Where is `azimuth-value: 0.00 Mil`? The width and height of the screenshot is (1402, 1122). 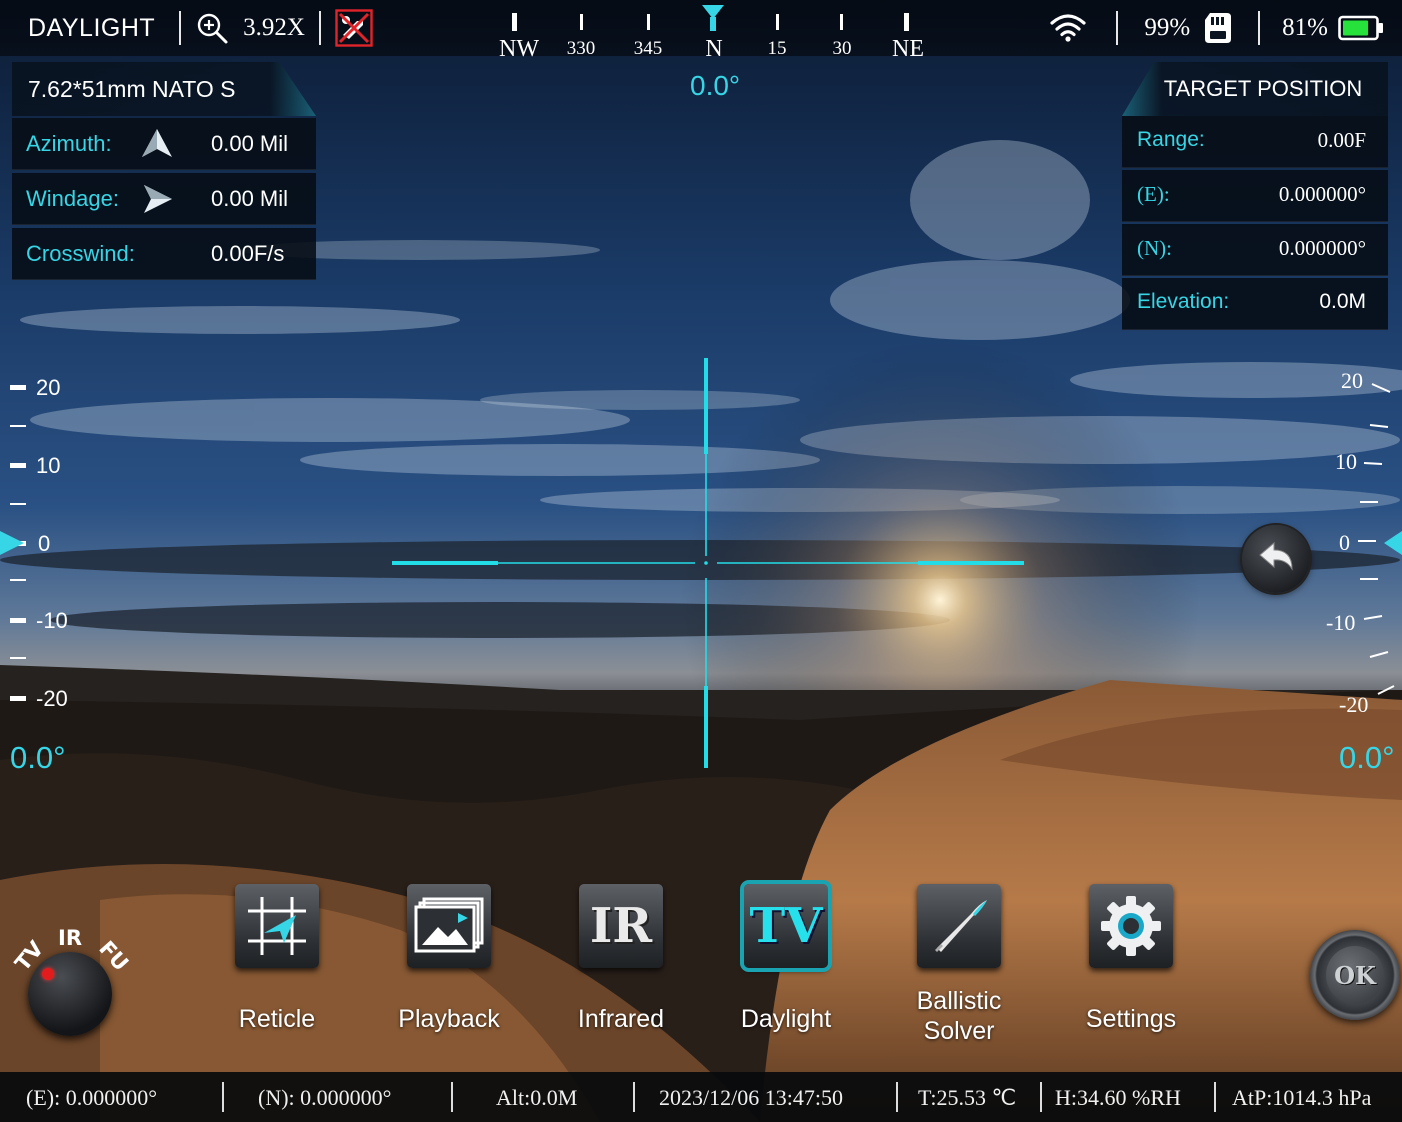
azimuth-value: 0.00 Mil is located at coordinates (250, 143).